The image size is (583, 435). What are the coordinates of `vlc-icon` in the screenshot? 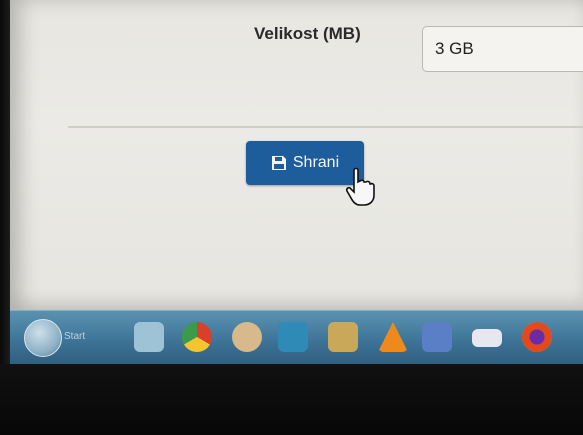 It's located at (393, 337).